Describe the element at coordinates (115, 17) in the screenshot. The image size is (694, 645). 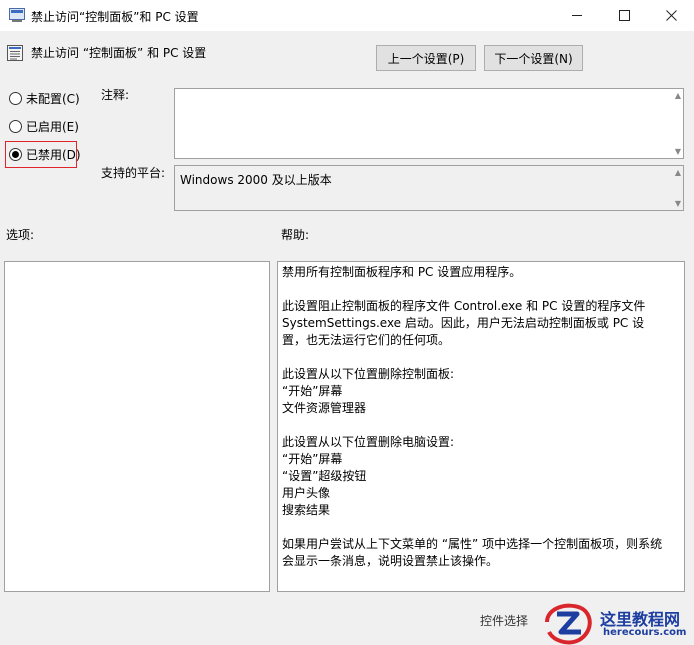
I see `window-title: 禁止访问“控制面板”和 PC 设置` at that location.